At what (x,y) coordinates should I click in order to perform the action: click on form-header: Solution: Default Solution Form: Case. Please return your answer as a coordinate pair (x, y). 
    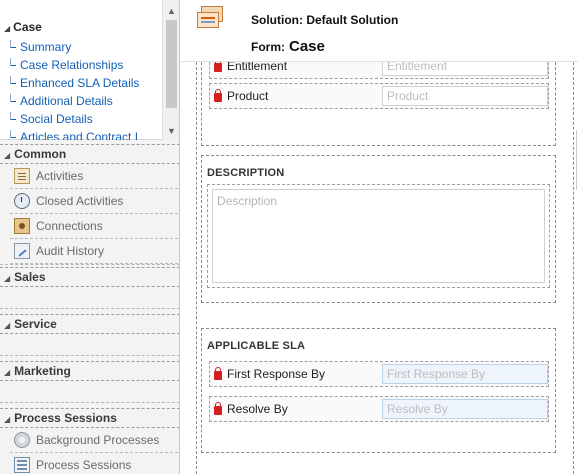
    Looking at the image, I should click on (379, 31).